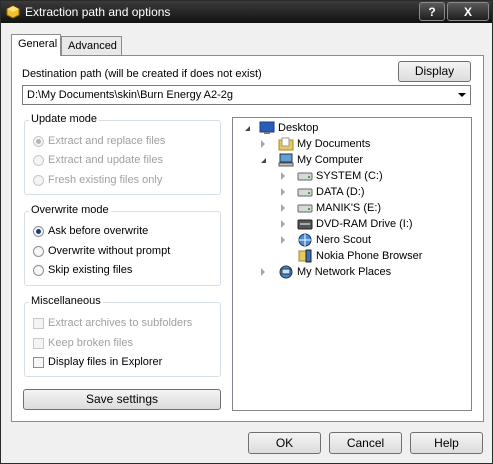 The image size is (493, 464). What do you see at coordinates (344, 272) in the screenshot?
I see `tree-label: My Network Places` at bounding box center [344, 272].